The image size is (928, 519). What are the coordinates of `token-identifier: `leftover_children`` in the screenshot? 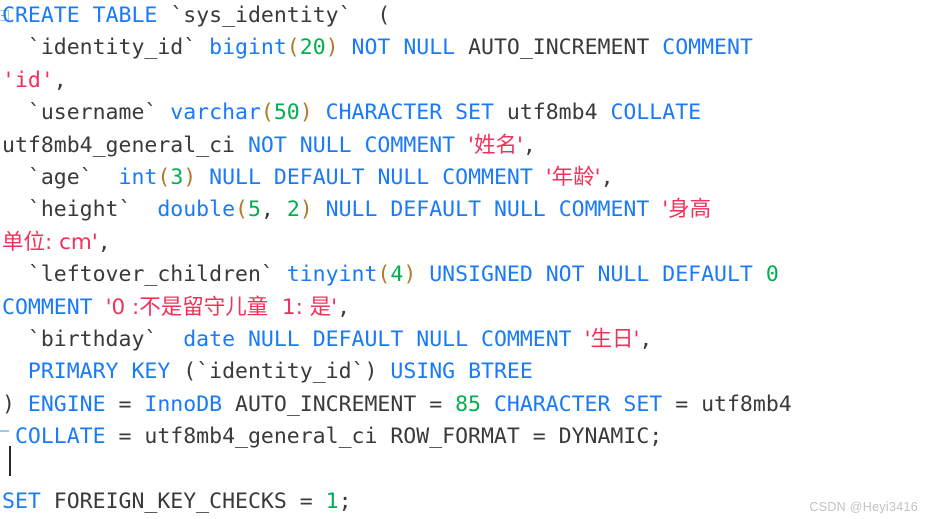 It's located at (150, 275).